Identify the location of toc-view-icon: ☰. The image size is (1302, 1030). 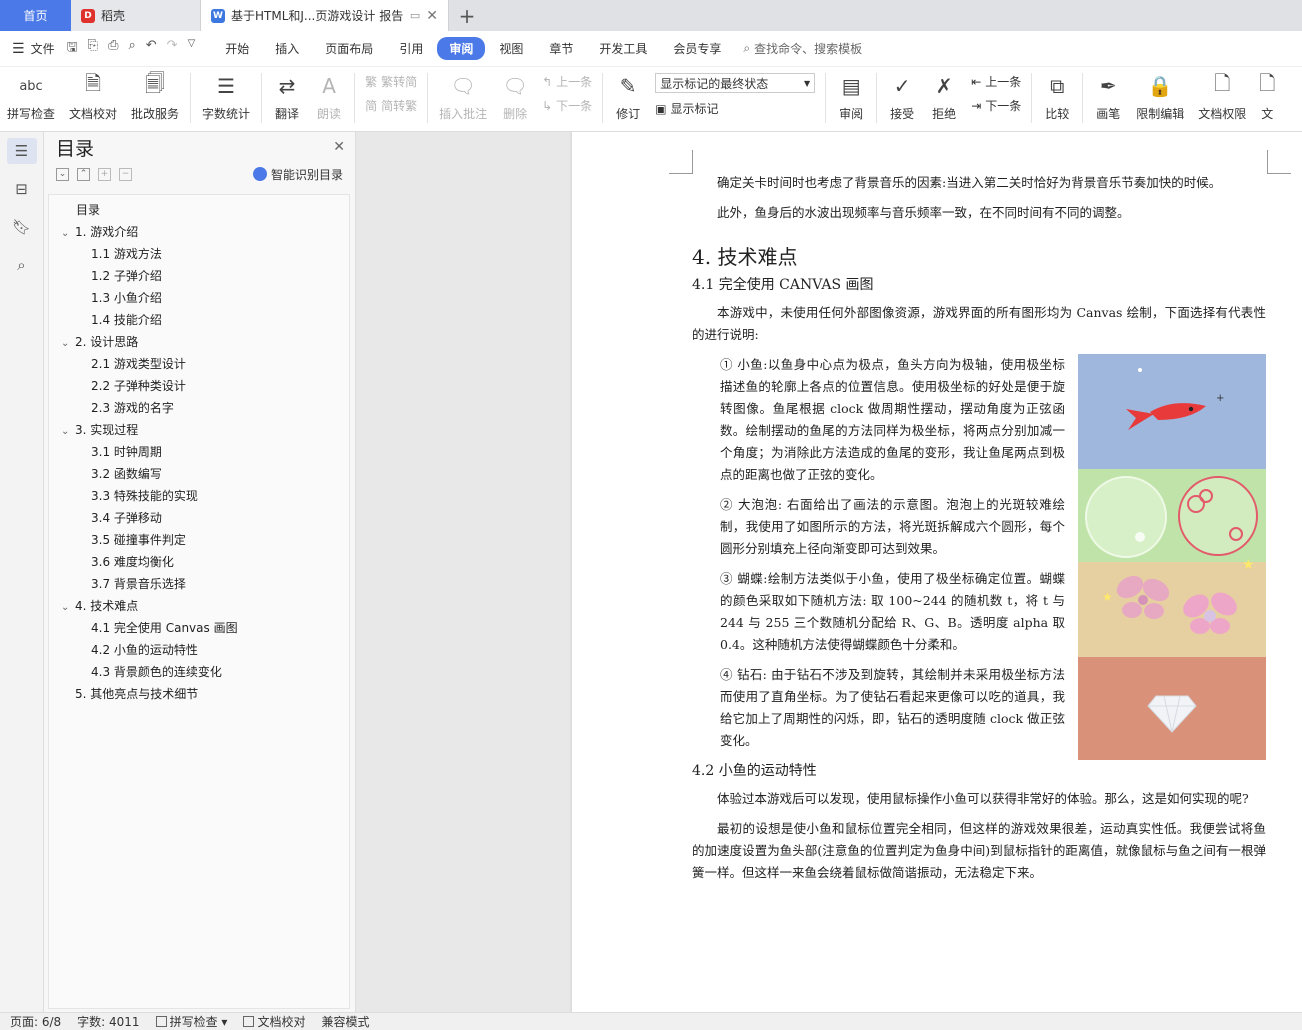
(21, 151).